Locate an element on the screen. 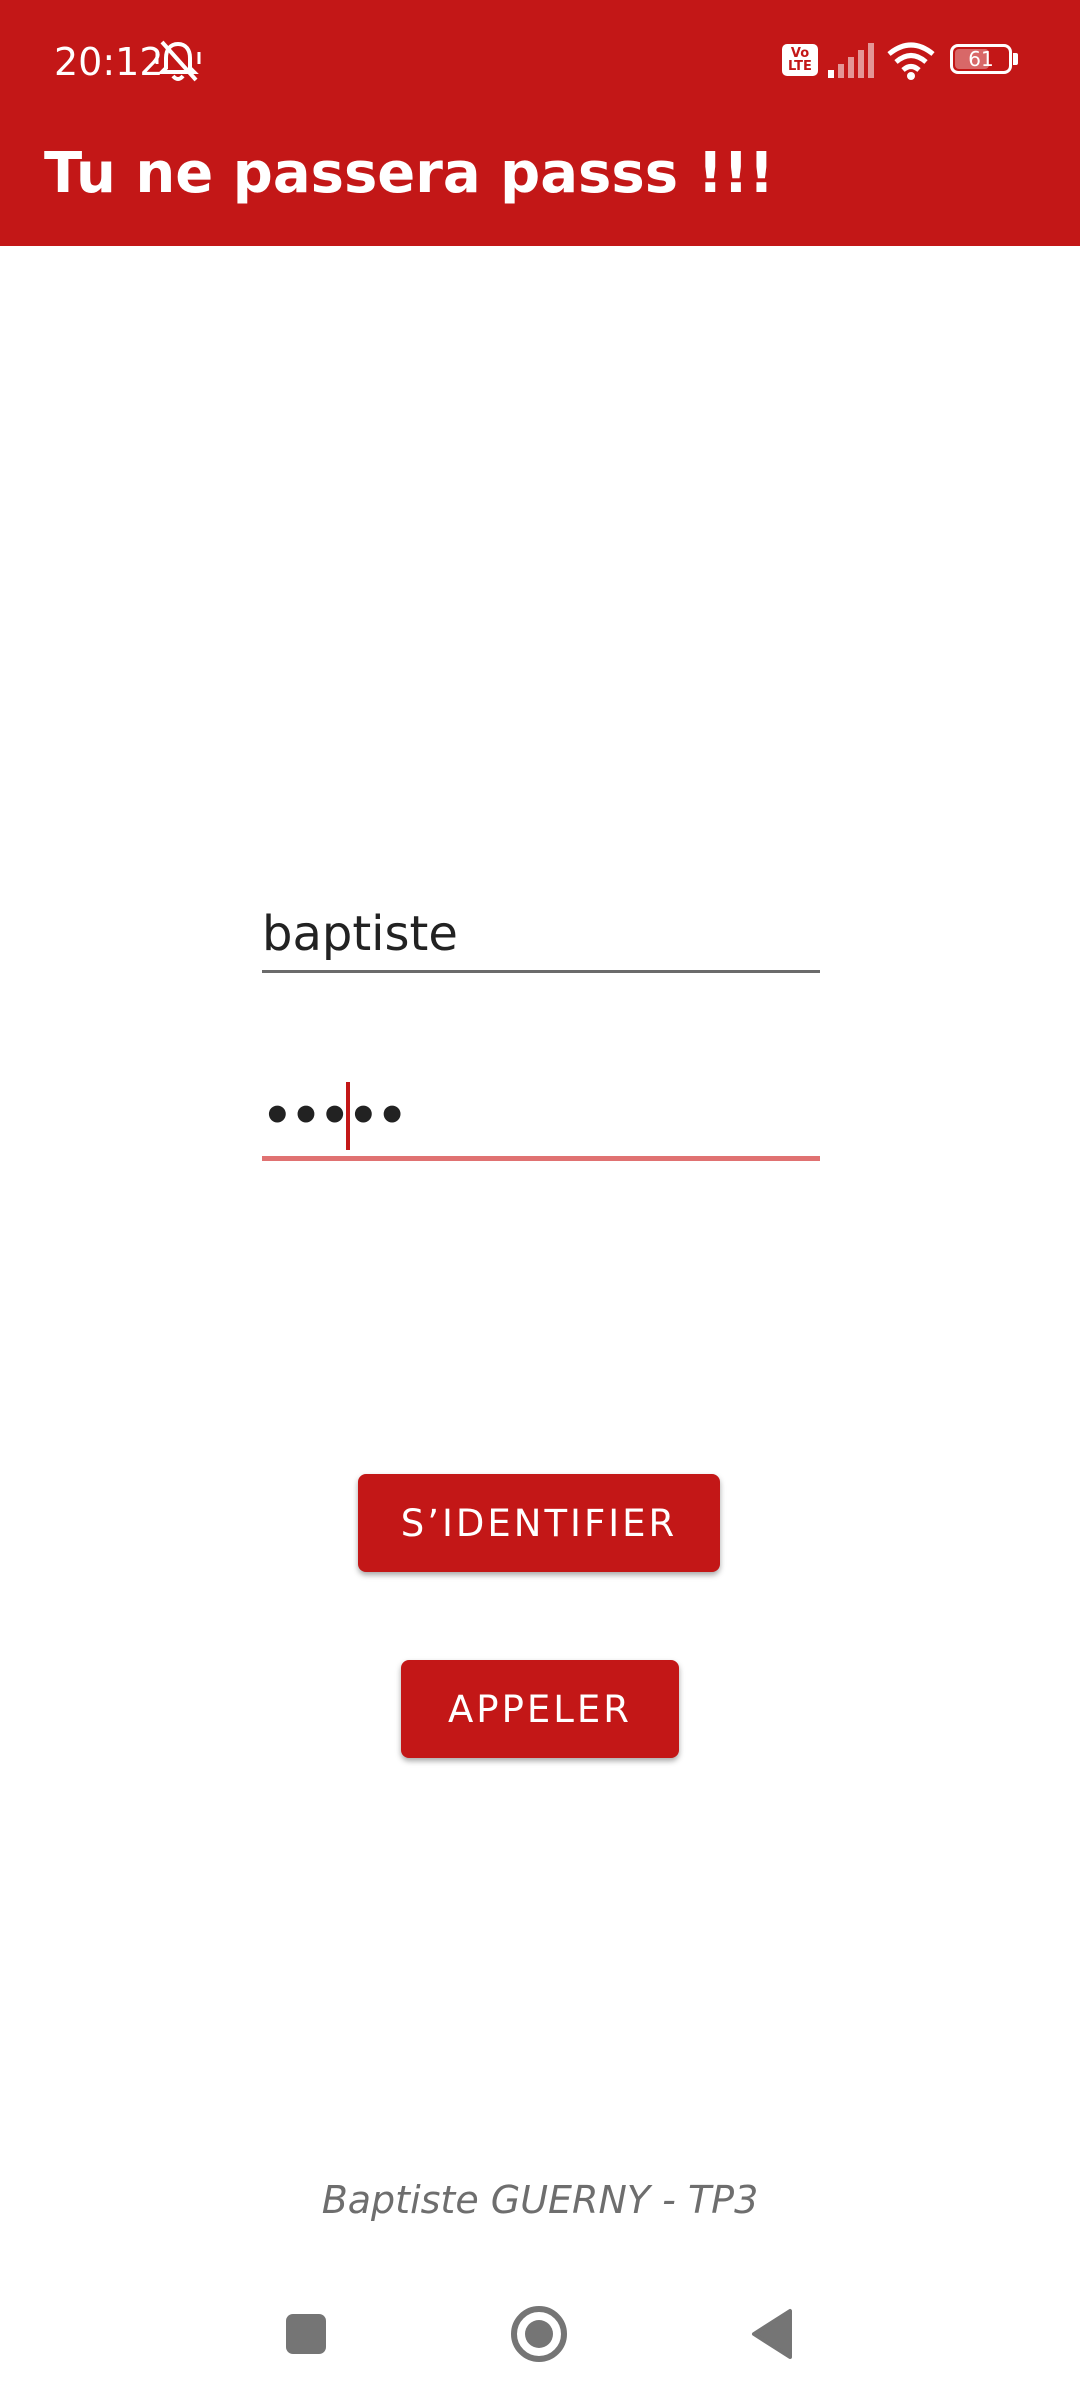 The height and width of the screenshot is (2400, 1080). username-underline is located at coordinates (541, 971).